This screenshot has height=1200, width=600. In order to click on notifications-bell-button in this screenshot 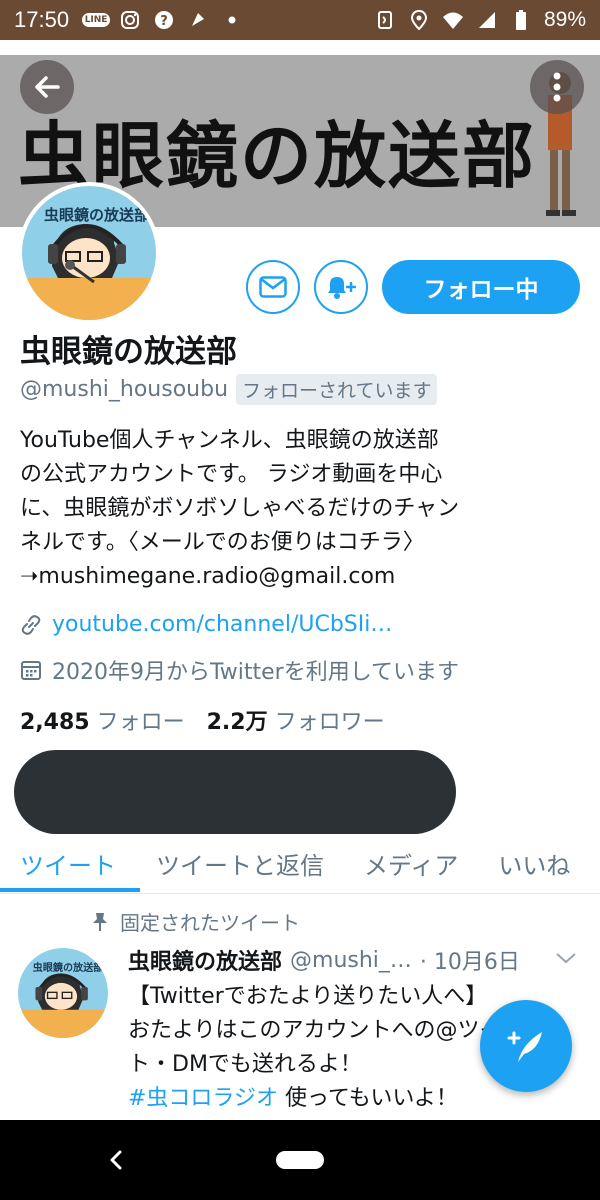, I will do `click(341, 287)`.